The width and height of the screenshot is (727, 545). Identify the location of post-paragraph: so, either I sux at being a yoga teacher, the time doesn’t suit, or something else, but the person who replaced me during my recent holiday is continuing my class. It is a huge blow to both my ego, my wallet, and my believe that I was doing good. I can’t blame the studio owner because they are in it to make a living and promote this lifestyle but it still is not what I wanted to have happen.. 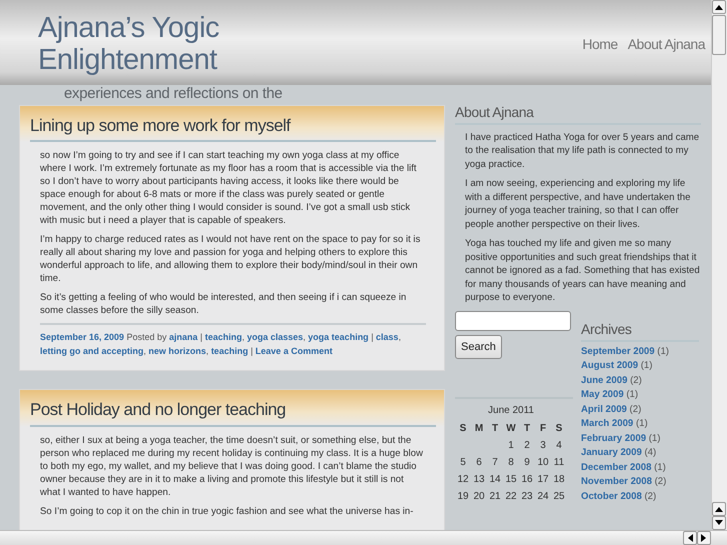
(232, 466).